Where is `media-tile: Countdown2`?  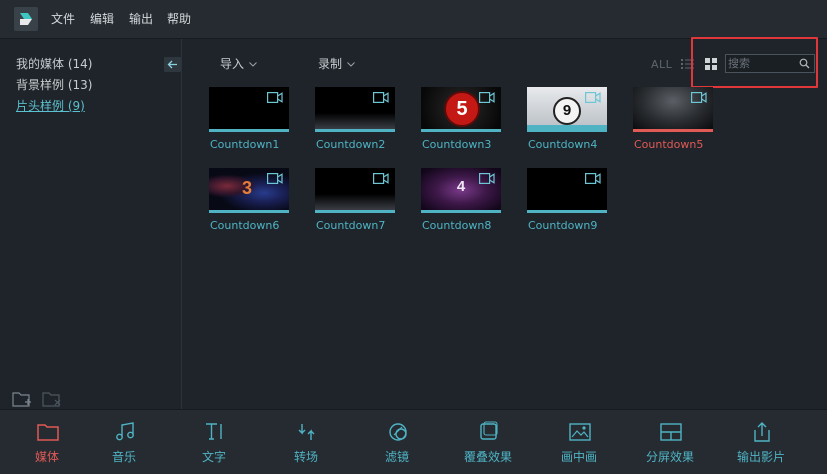
media-tile: Countdown2 is located at coordinates (355, 122).